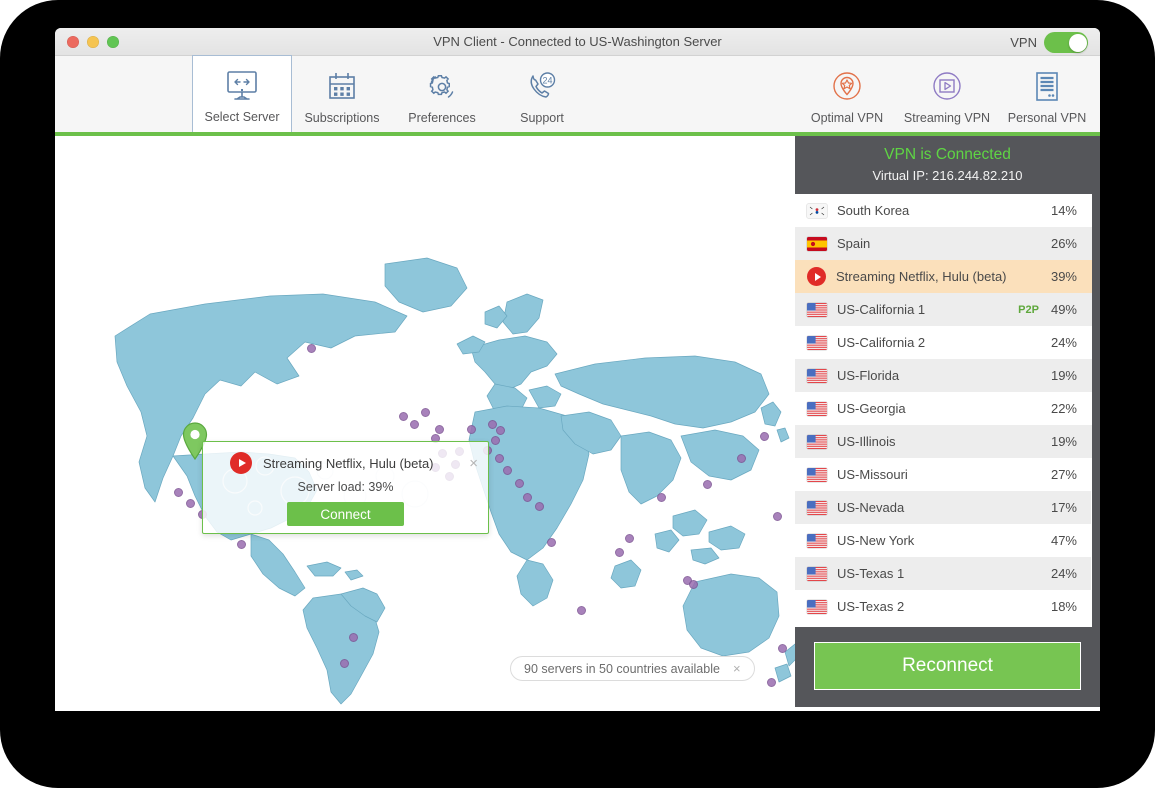  I want to click on toolbar-item-select-server: Select Server, so click(242, 95).